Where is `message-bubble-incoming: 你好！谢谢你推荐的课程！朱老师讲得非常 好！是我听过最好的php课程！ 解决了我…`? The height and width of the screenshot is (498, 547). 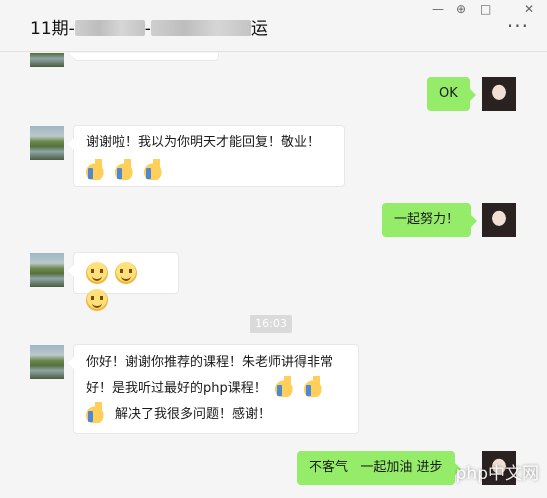
message-bubble-incoming: 你好！谢谢你推荐的课程！朱老师讲得非常 好！是我听过最好的php课程！ 解决了我… is located at coordinates (213, 389).